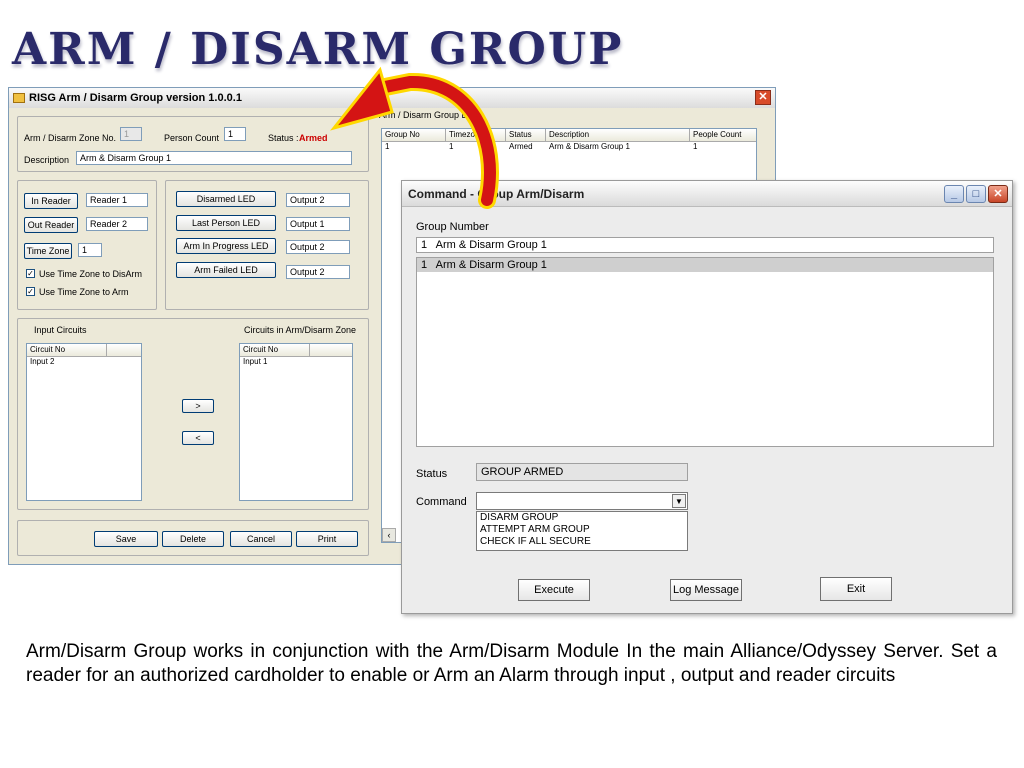  I want to click on window-titlebar: RISG Arm / Disarm Group version 1.0.0.1, so click(392, 98).